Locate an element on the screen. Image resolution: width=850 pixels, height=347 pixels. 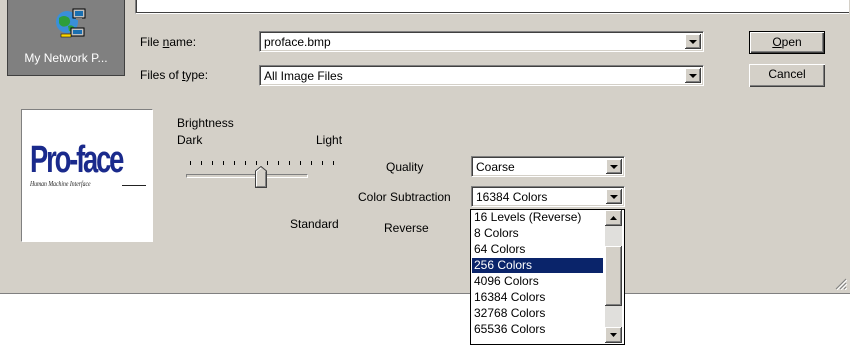
file-name-input: proface.bmp is located at coordinates (297, 42).